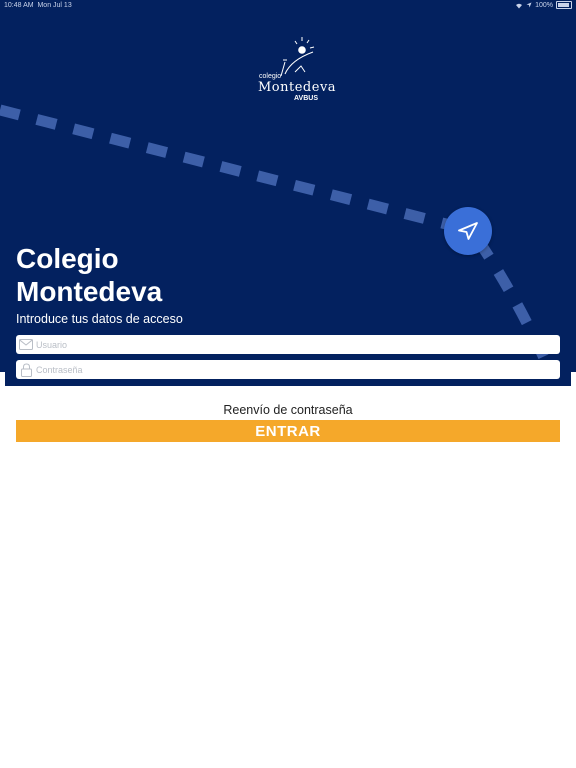 This screenshot has width=576, height=768. Describe the element at coordinates (288, 410) in the screenshot. I see `resend-password-link: Reenvío de contraseña` at that location.